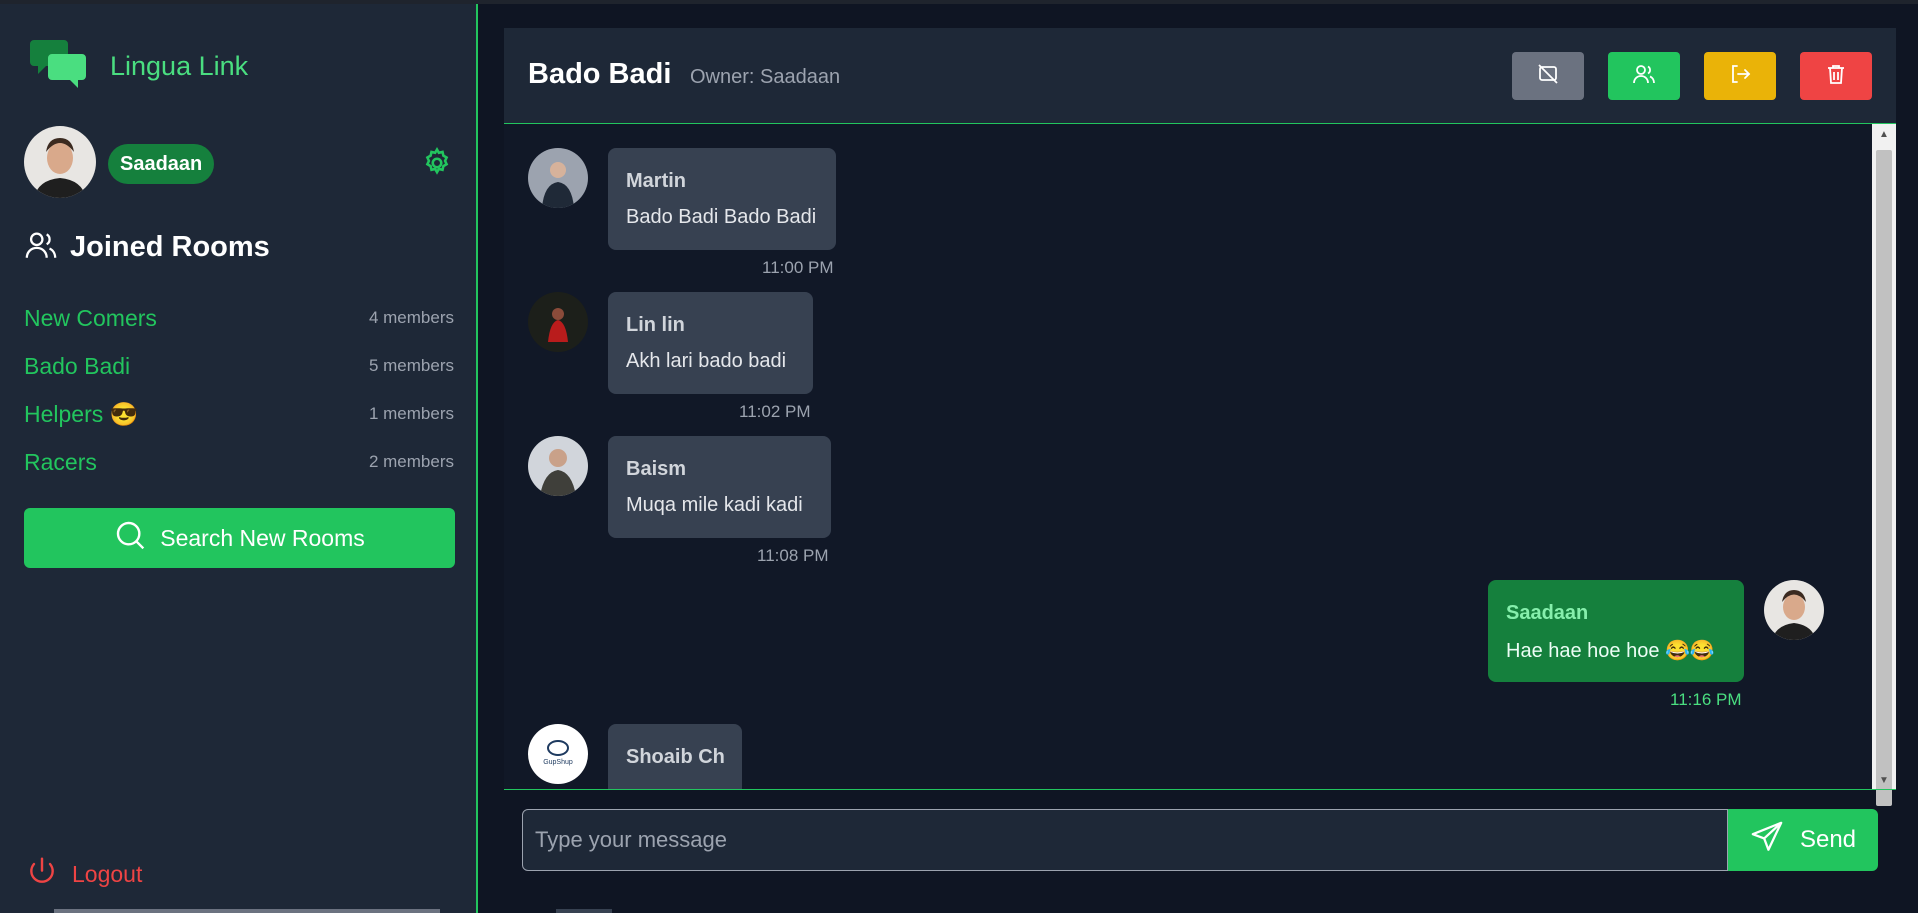  I want to click on send-icon, so click(1775, 840).